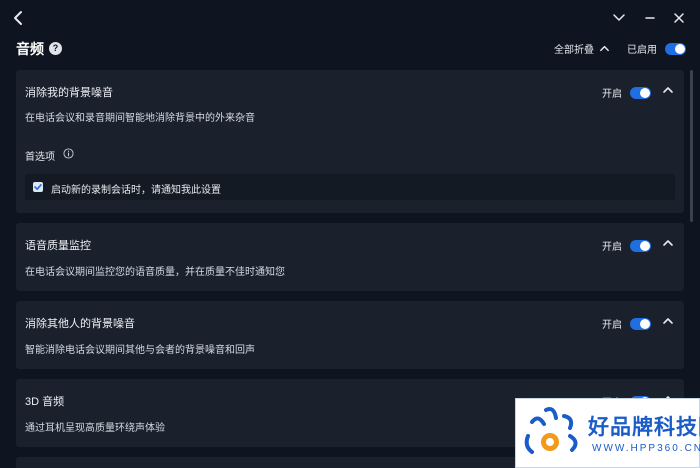 This screenshot has height=468, width=700. Describe the element at coordinates (350, 335) in the screenshot. I see `section-suppress-others-noise: 消除其他人的背景噪音 开启 智能消除电话会议期间其他与会者的背景噪音和回声` at that location.